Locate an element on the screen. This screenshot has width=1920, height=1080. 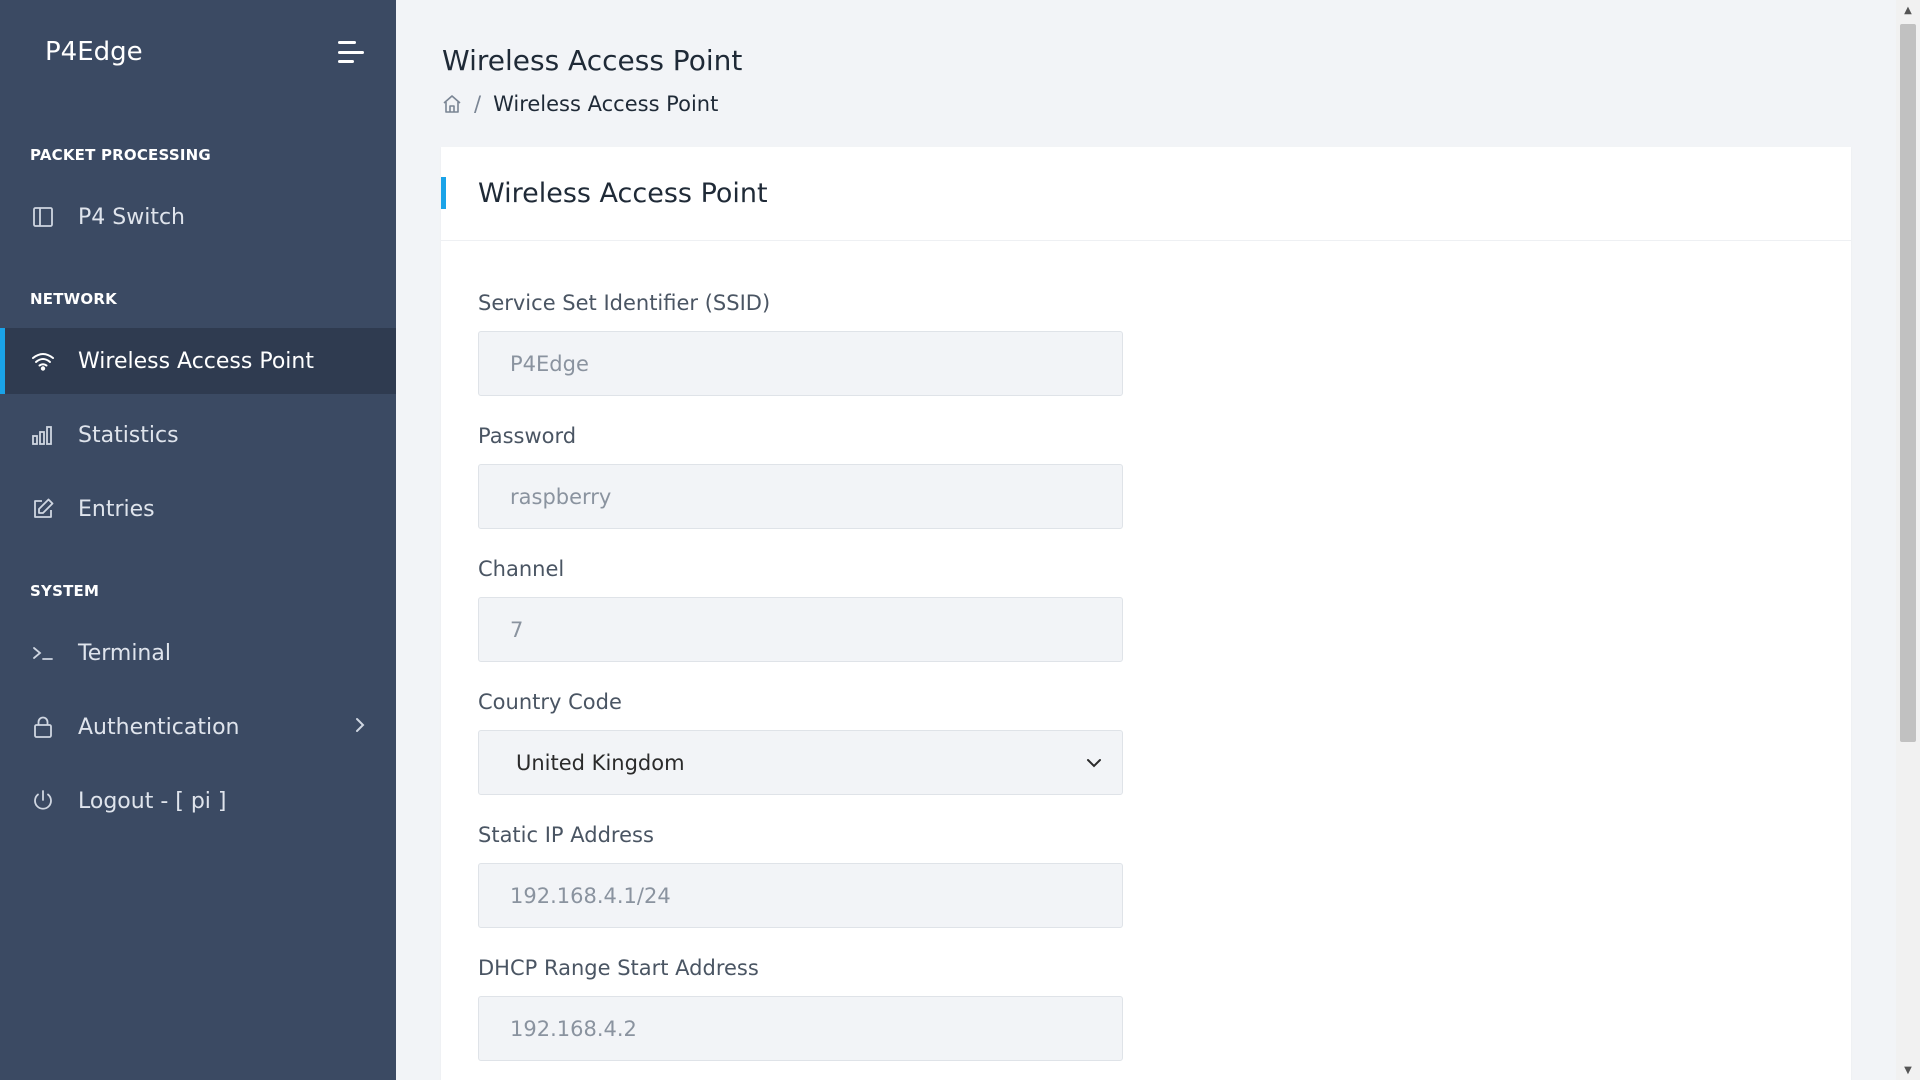
password-label: Password is located at coordinates (527, 436).